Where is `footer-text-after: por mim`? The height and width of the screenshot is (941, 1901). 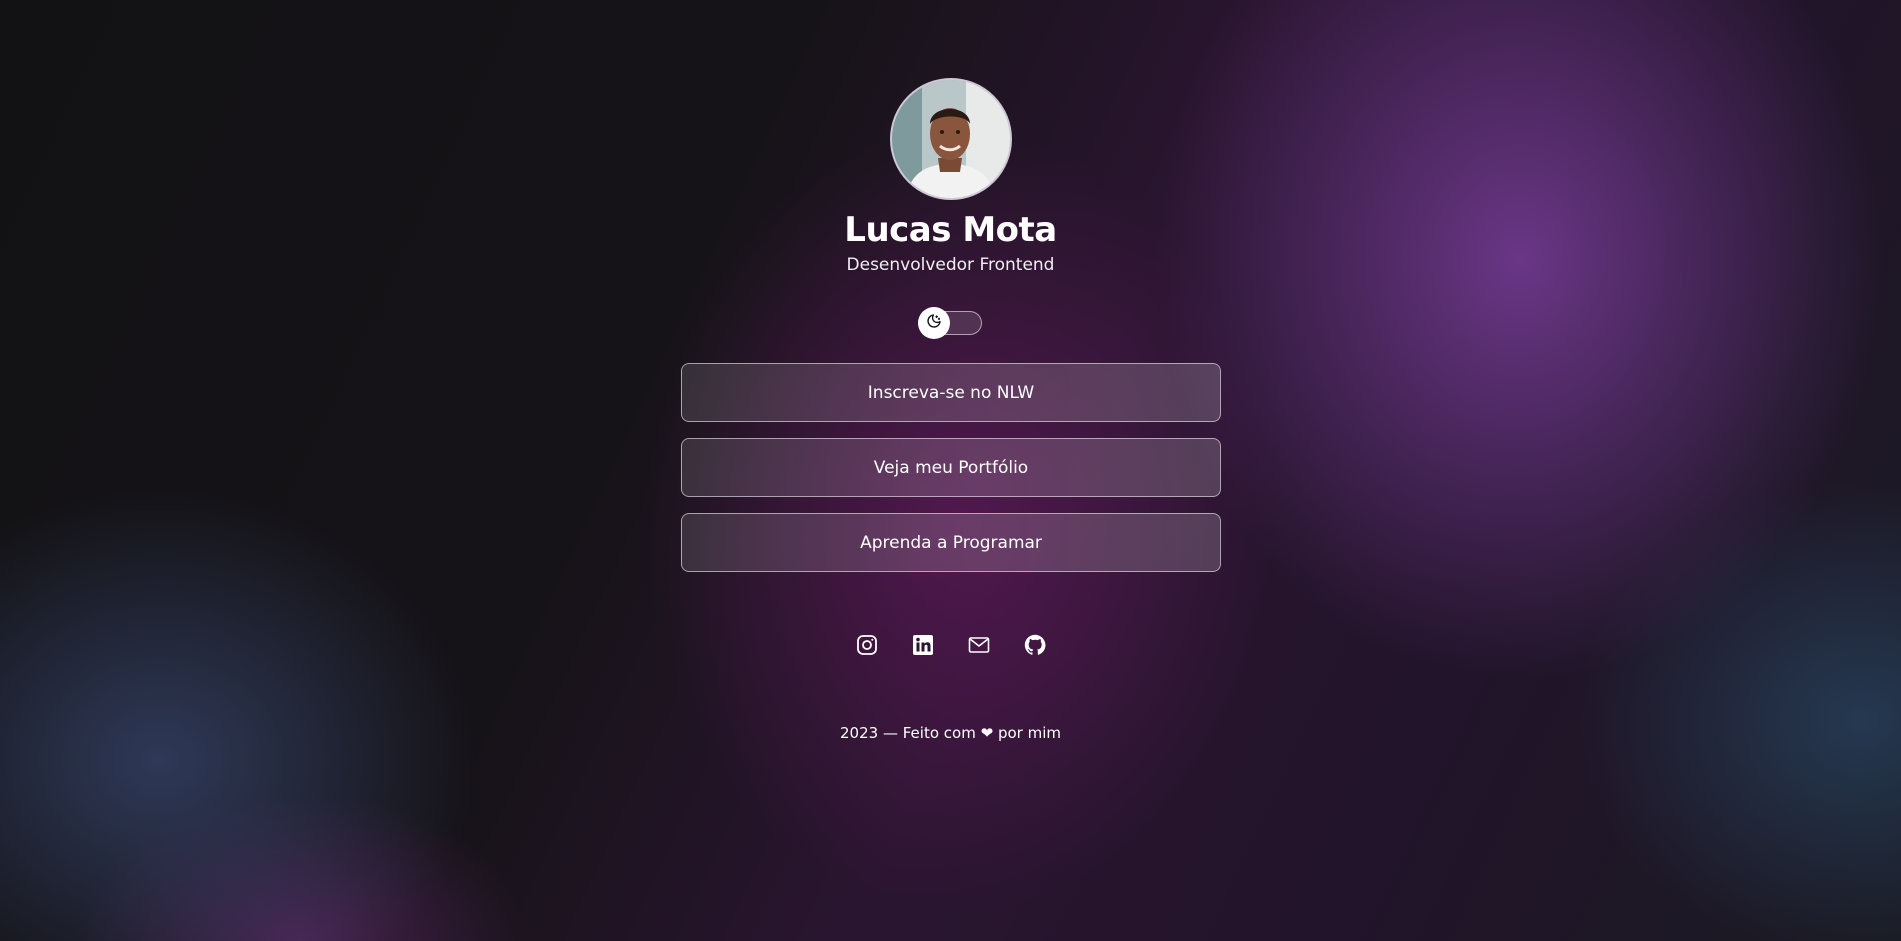
footer-text-after: por mim is located at coordinates (1029, 733).